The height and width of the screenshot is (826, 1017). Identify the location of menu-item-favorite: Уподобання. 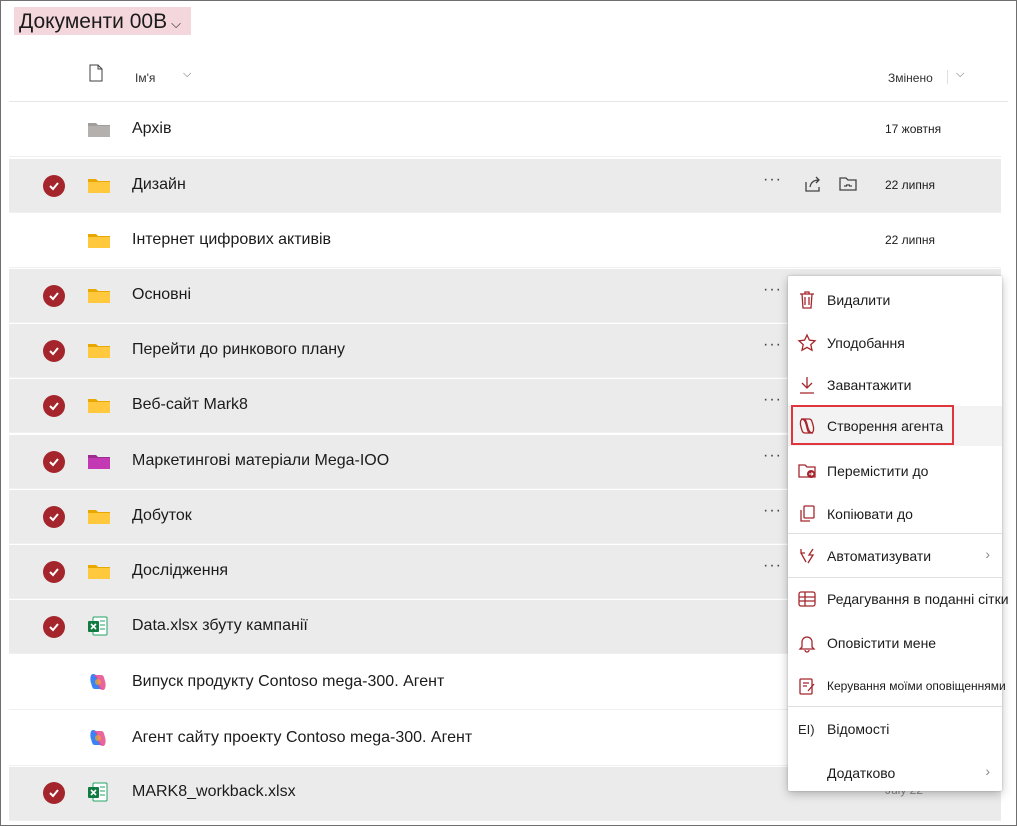
(895, 343).